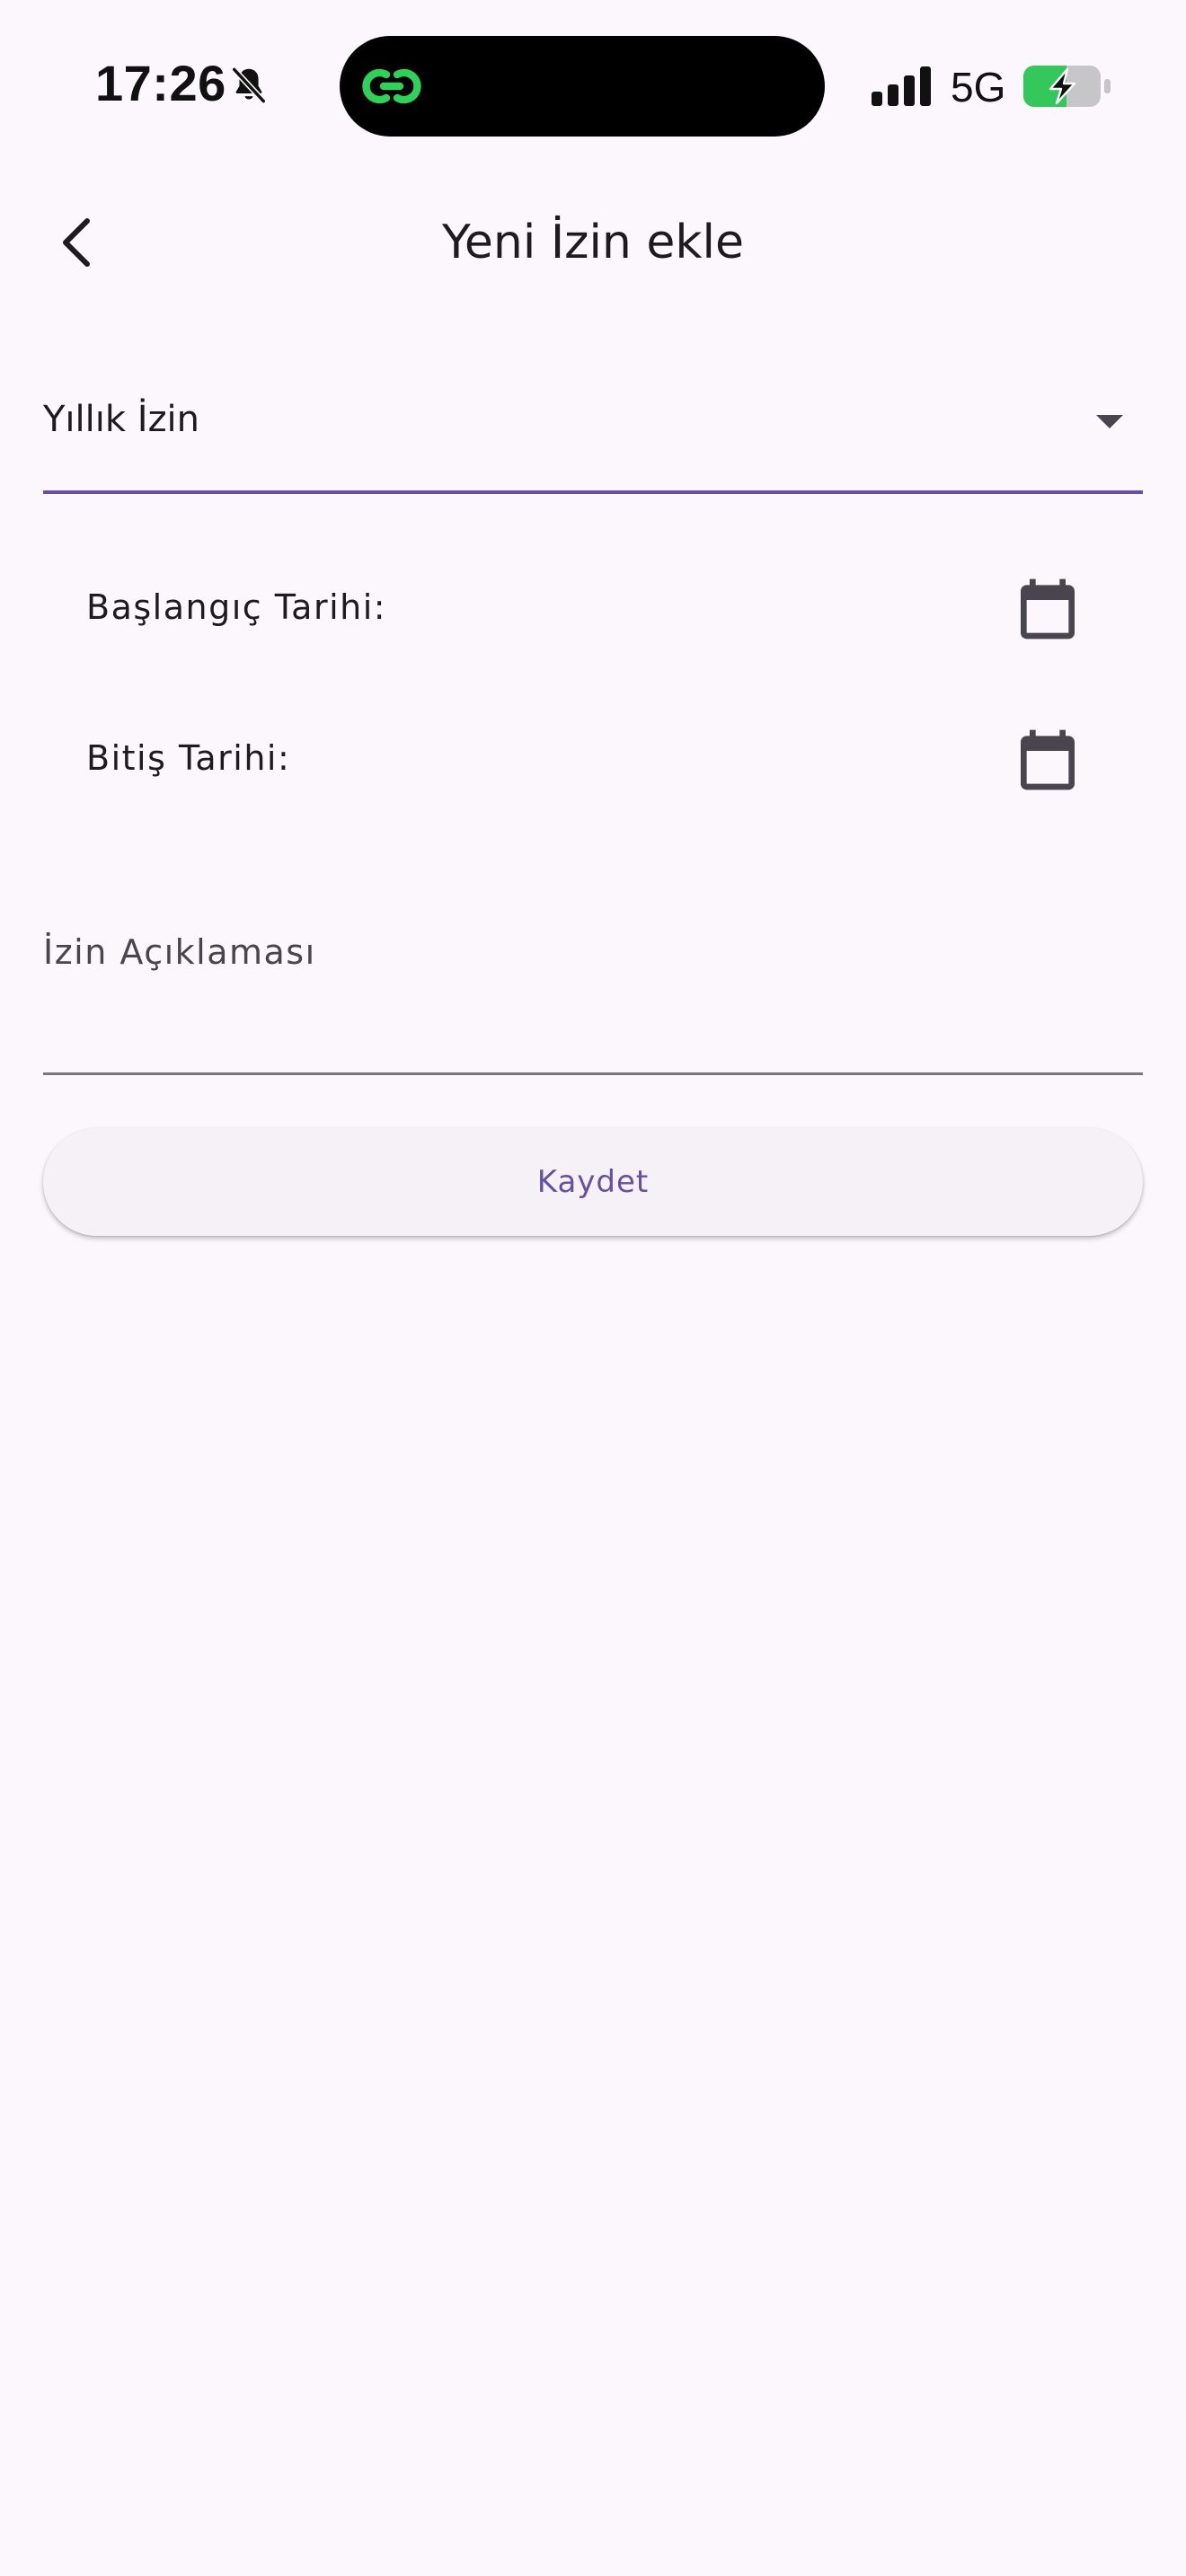 The width and height of the screenshot is (1186, 2576). What do you see at coordinates (179, 952) in the screenshot?
I see `description-label: İzin Açıklaması` at bounding box center [179, 952].